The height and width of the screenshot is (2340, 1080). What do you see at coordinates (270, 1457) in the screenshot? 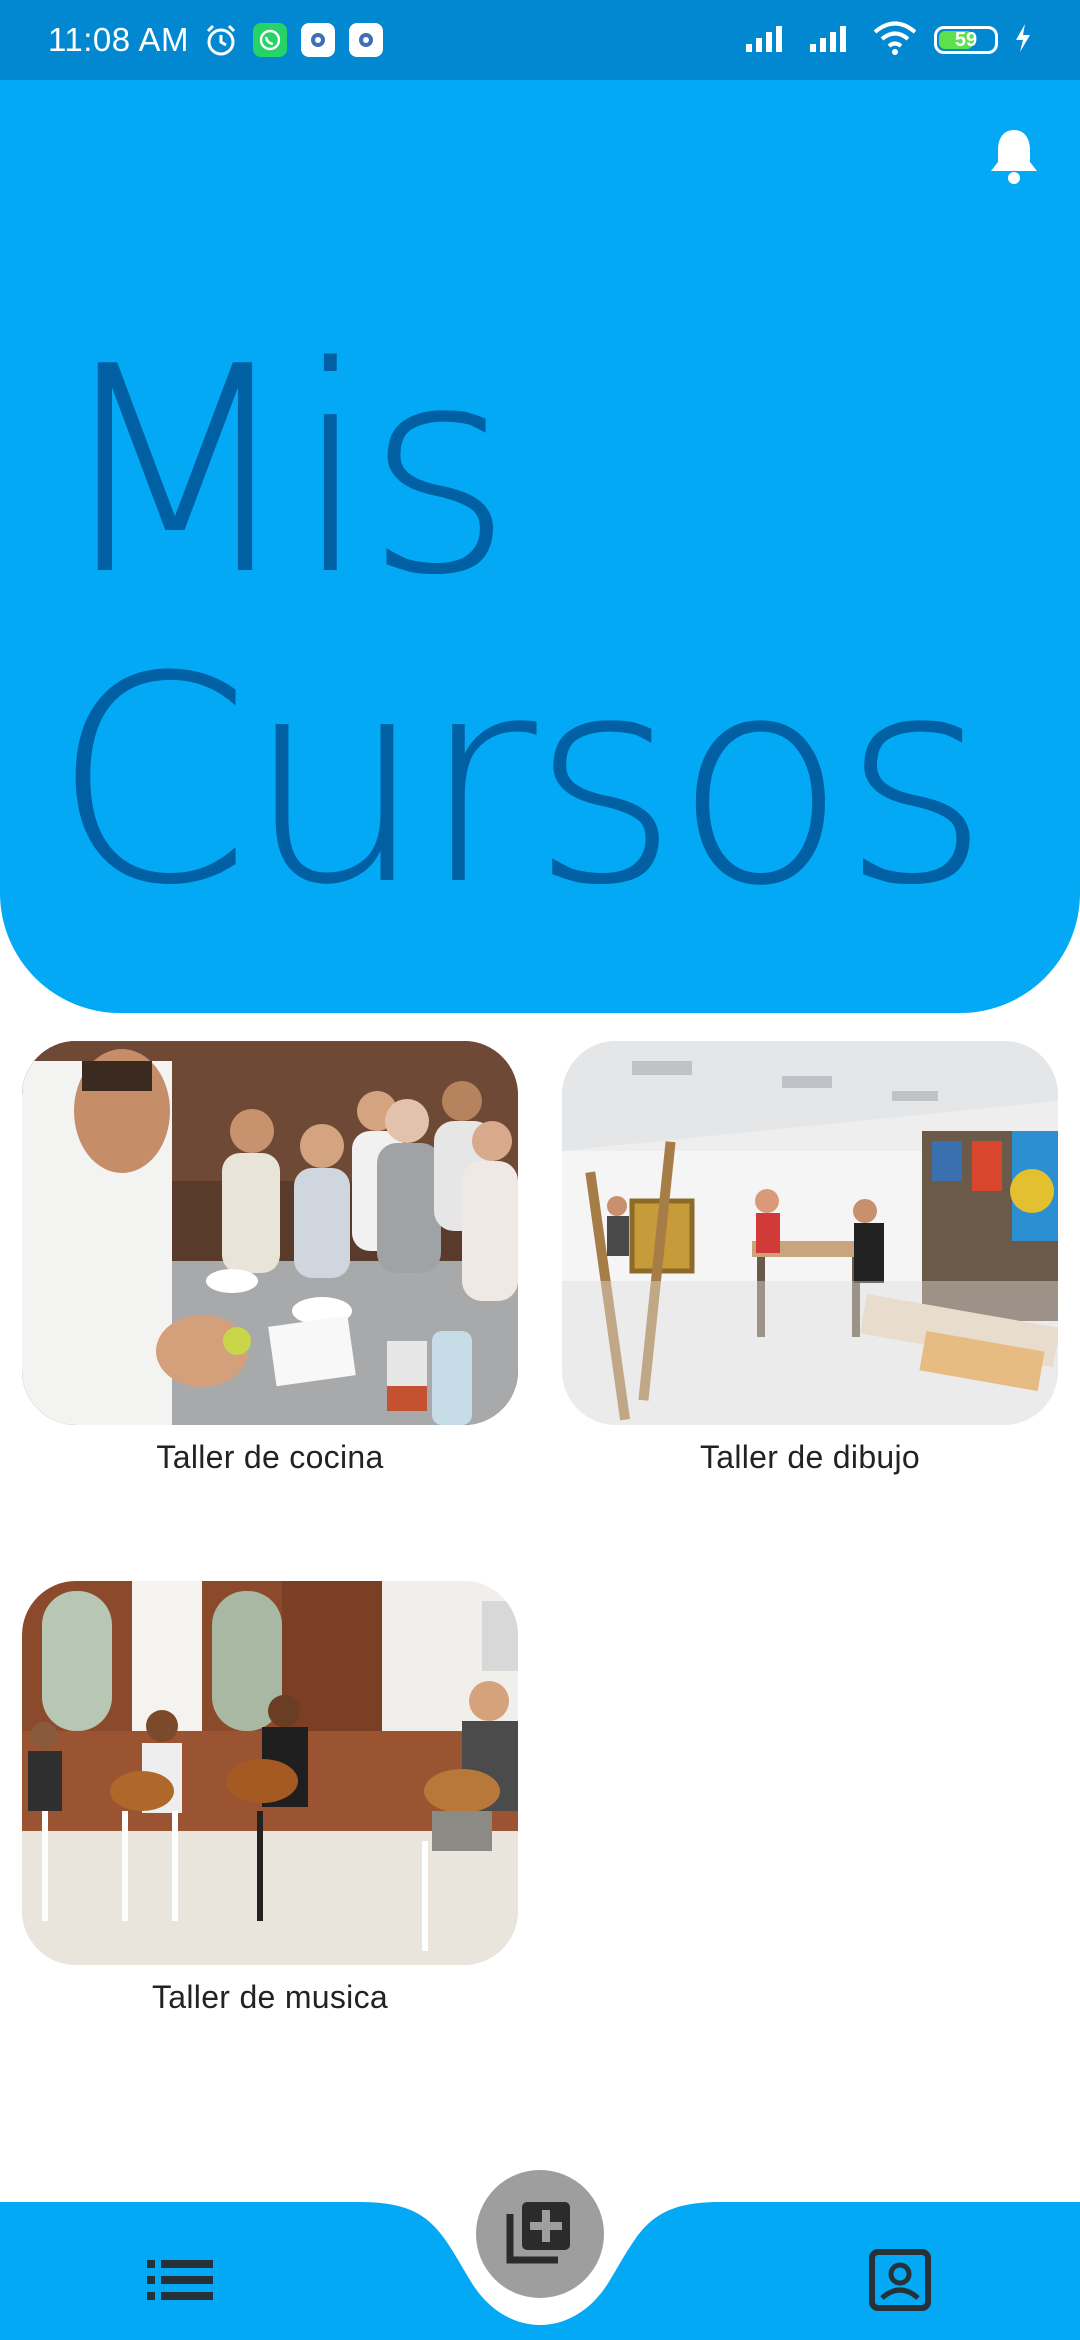
I see `course-label-cocina: Taller de cocina` at bounding box center [270, 1457].